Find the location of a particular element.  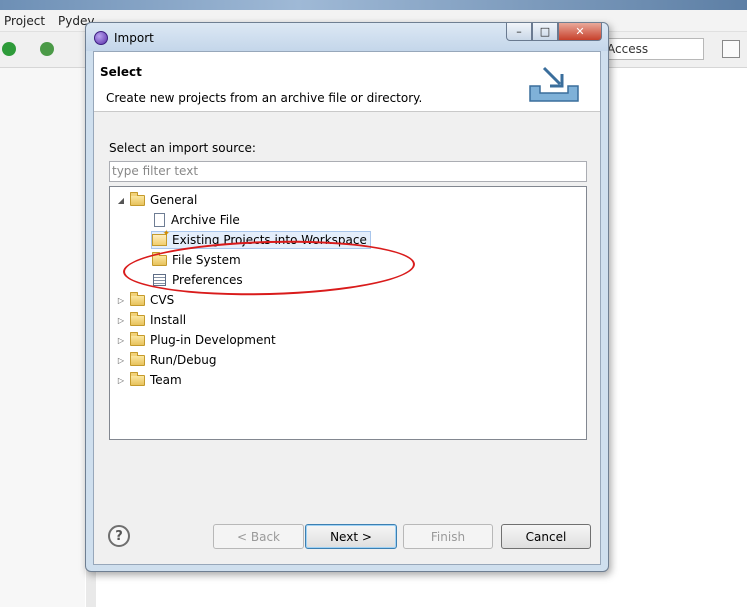

debug-icon is located at coordinates (47, 49).